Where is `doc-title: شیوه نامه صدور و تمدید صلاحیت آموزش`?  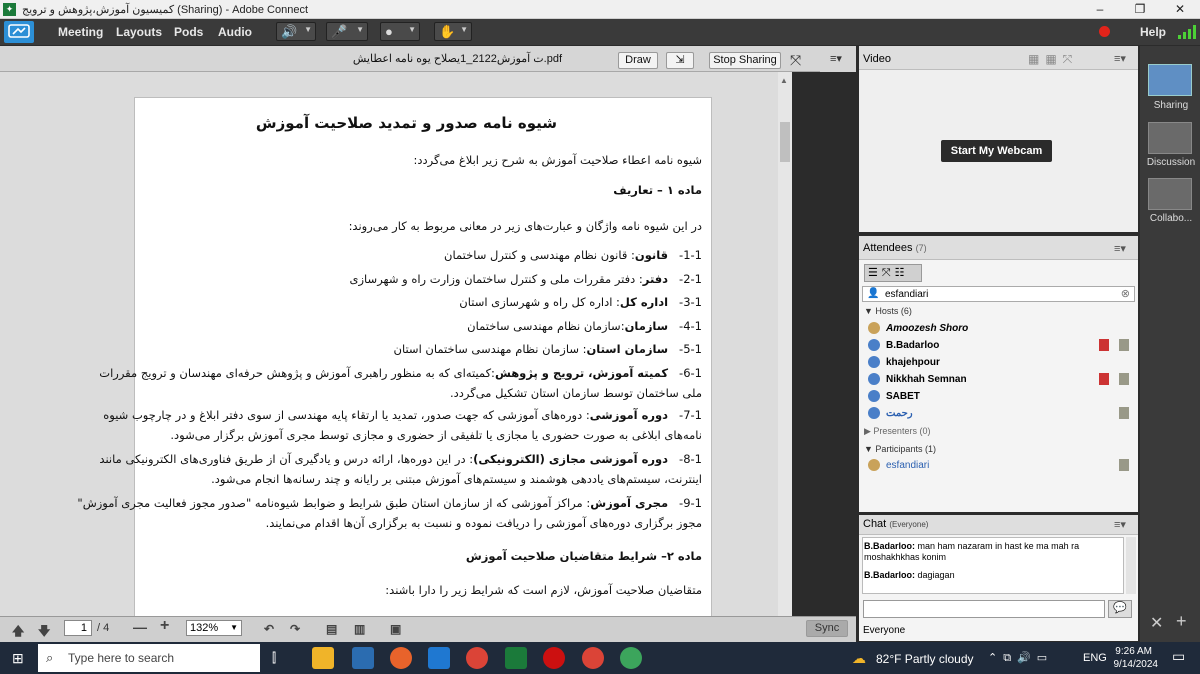
doc-title: شیوه نامه صدور و تمدید صلاحیت آموزش is located at coordinates (406, 123).